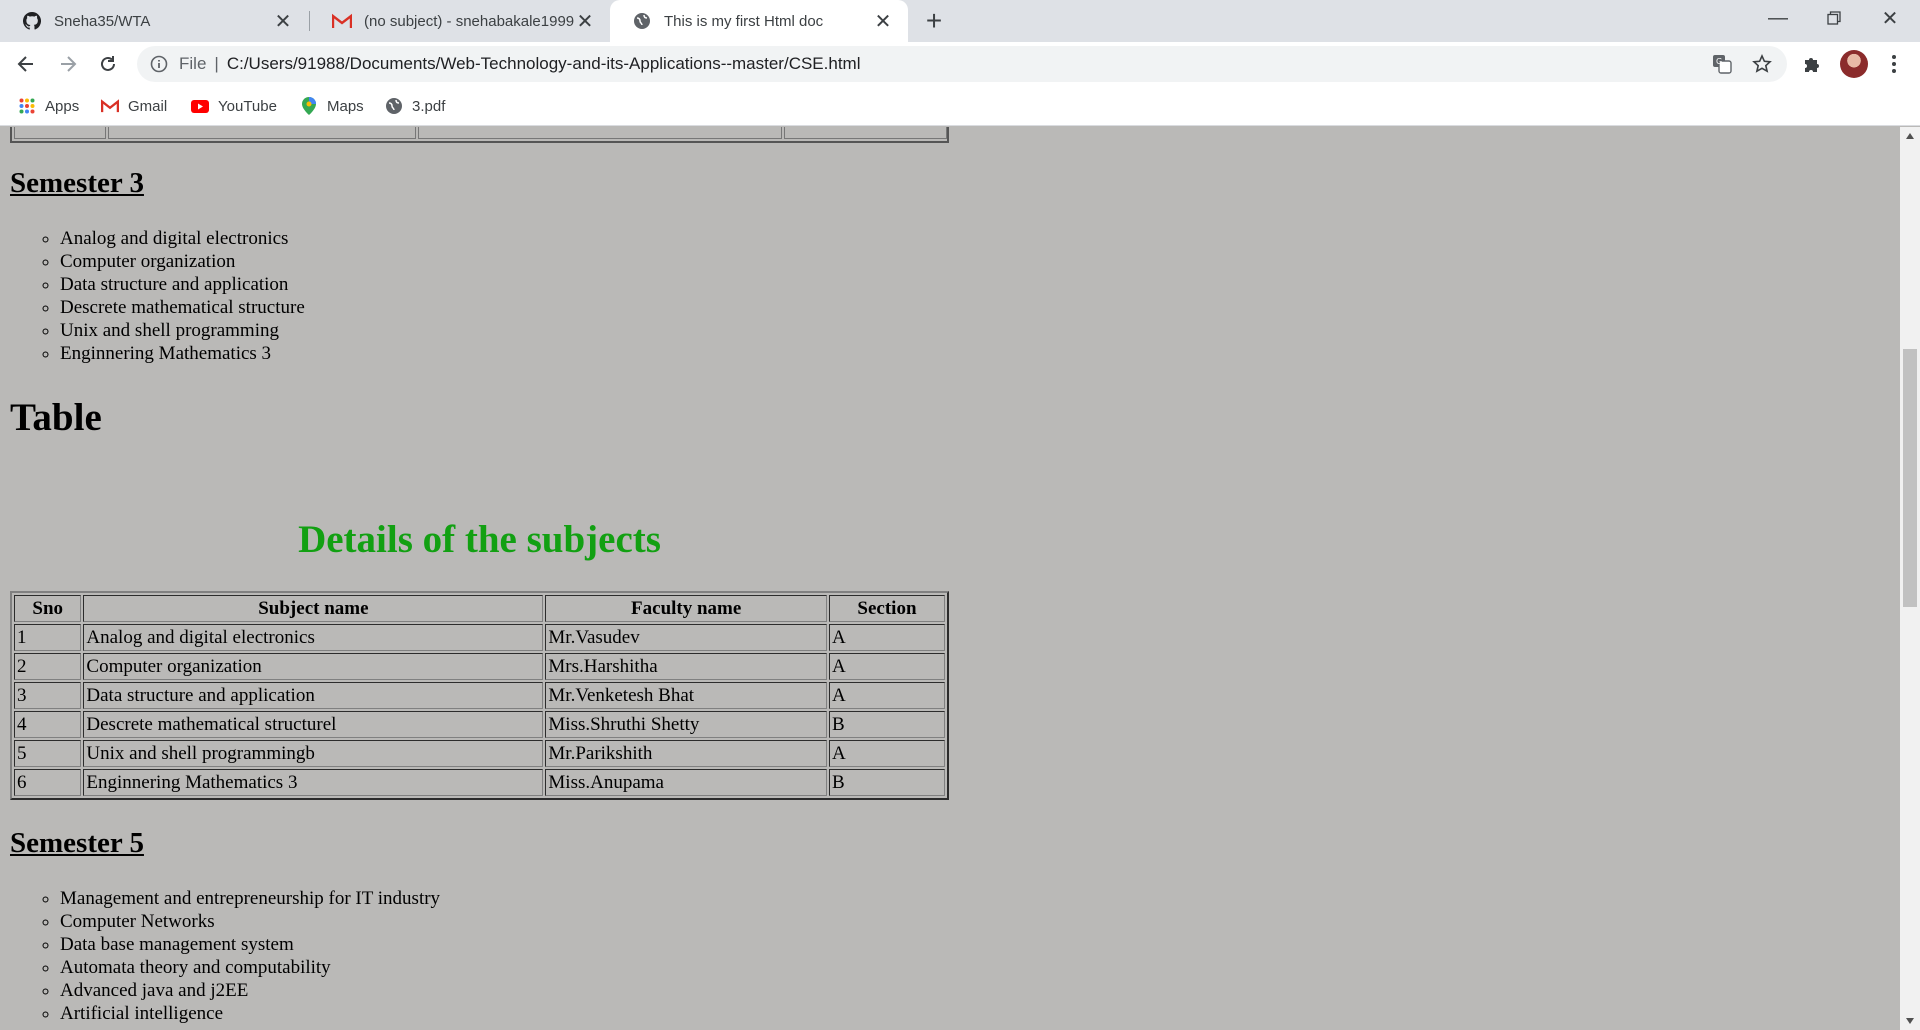 The image size is (1920, 1030). What do you see at coordinates (48, 608) in the screenshot?
I see `column-header: Sno` at bounding box center [48, 608].